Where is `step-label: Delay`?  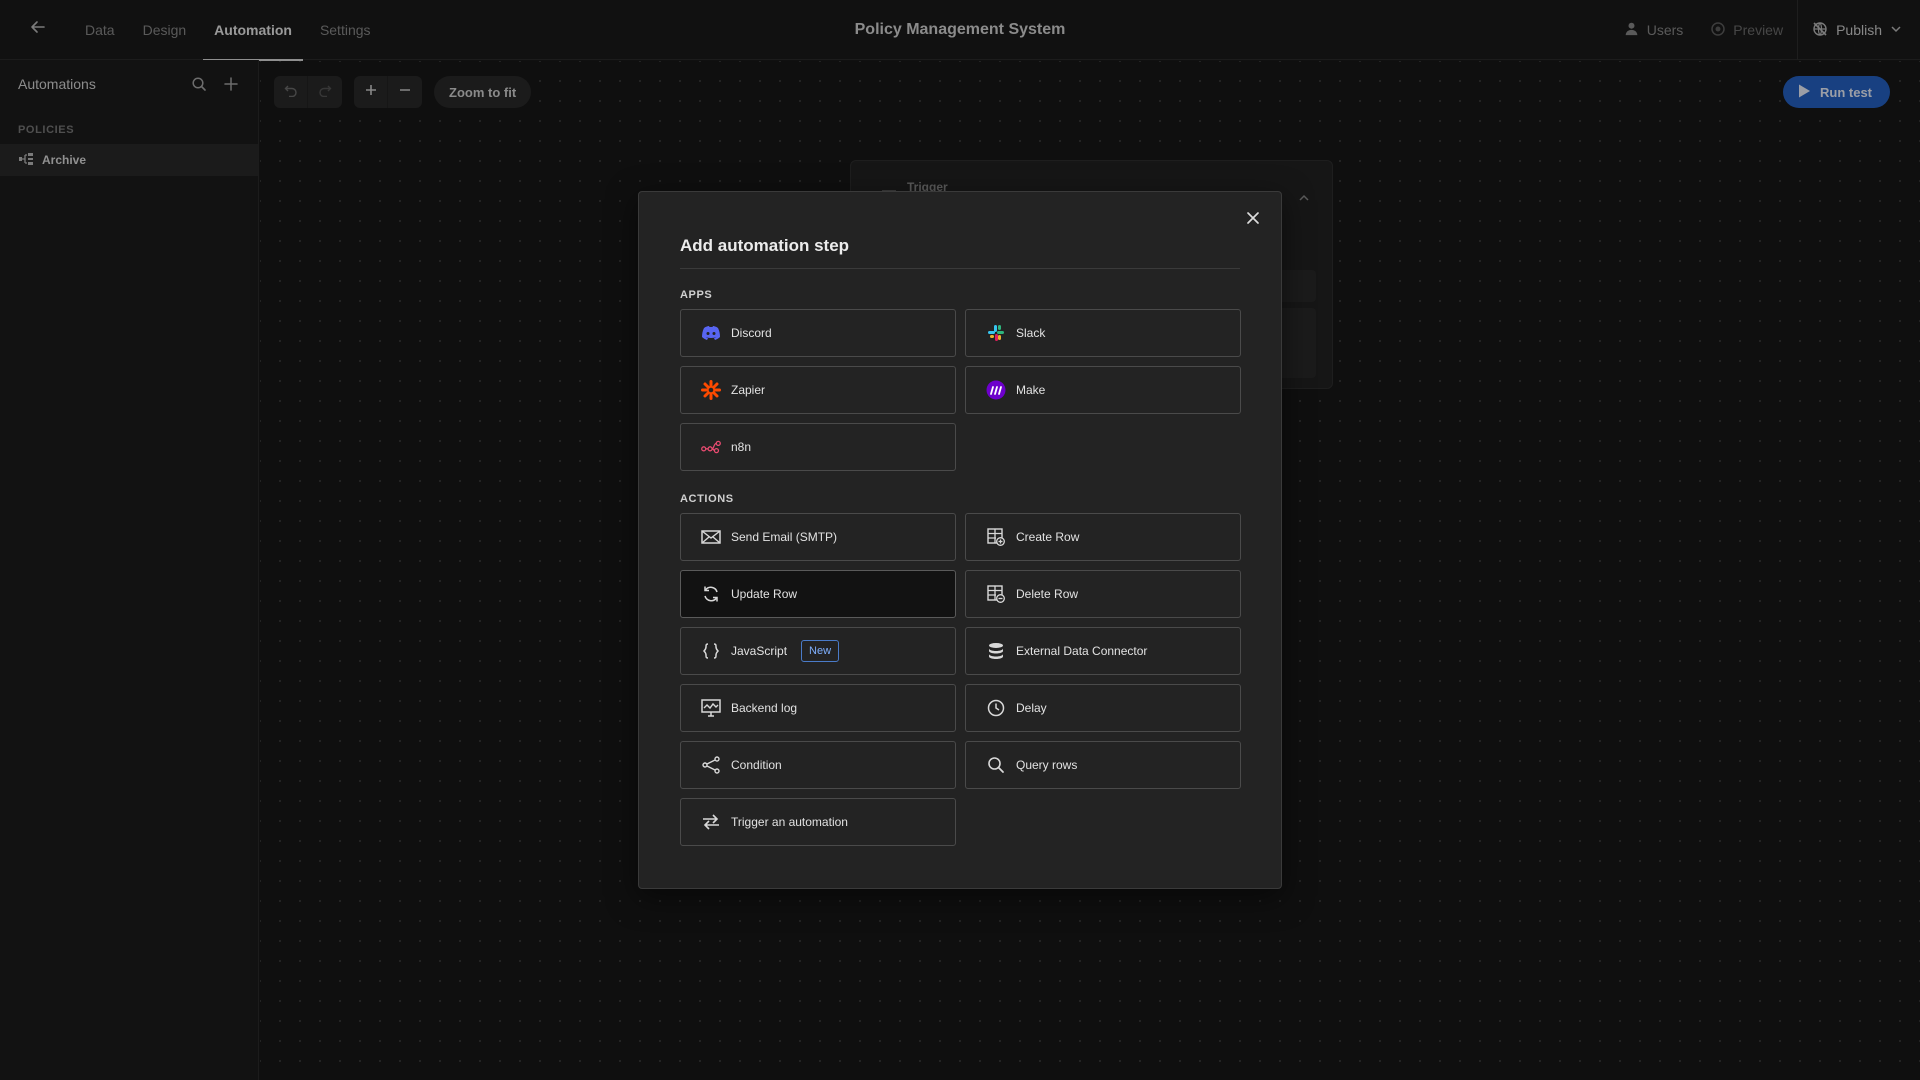 step-label: Delay is located at coordinates (1031, 708).